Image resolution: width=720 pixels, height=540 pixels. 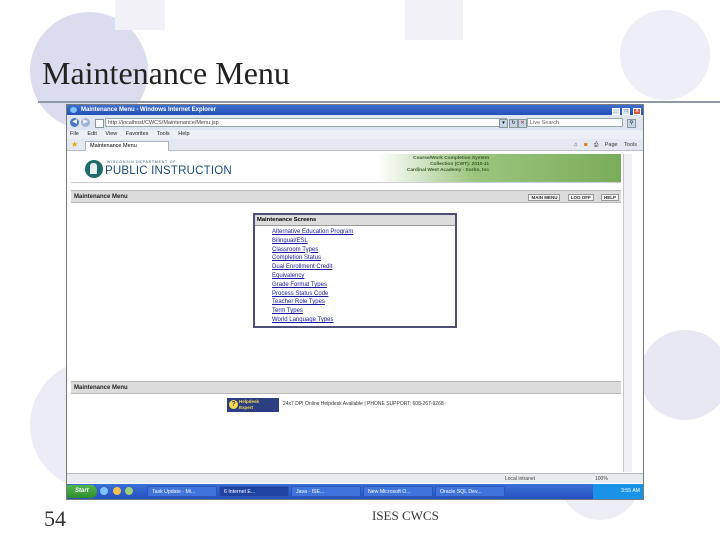 What do you see at coordinates (596, 145) in the screenshot?
I see `print-icon: ⎙` at bounding box center [596, 145].